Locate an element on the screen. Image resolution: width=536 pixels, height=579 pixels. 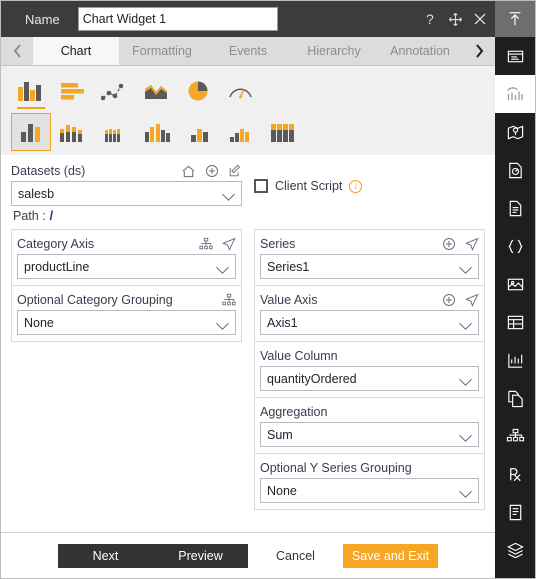
analytics-icon is located at coordinates (515, 360).